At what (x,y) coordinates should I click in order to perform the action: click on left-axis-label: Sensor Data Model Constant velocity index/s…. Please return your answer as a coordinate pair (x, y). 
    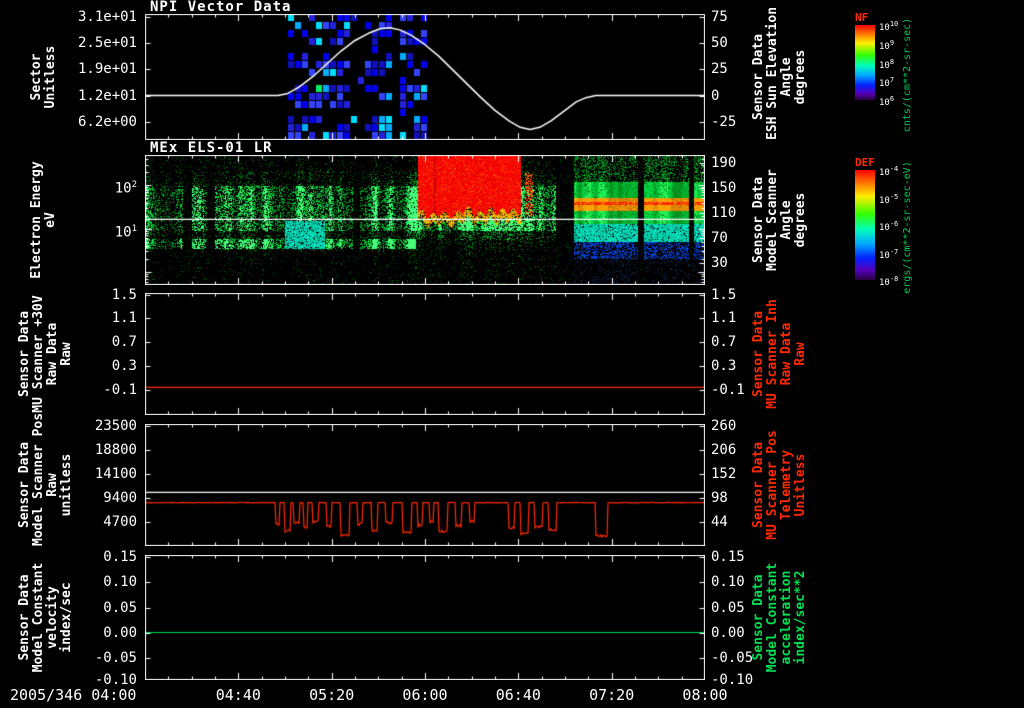
    Looking at the image, I should click on (45, 617).